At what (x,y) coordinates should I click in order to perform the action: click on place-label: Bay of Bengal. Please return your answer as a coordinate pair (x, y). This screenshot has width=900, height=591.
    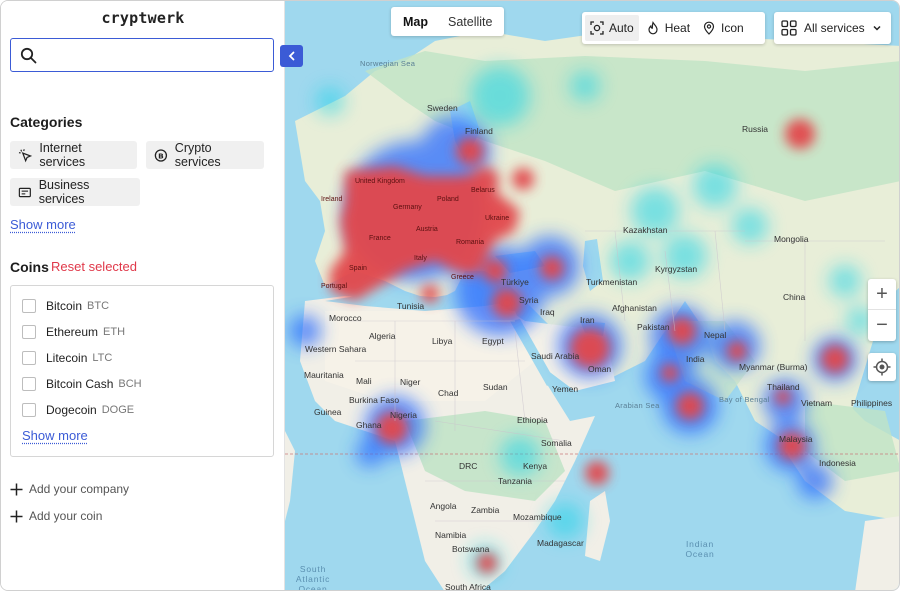
    Looking at the image, I should click on (744, 399).